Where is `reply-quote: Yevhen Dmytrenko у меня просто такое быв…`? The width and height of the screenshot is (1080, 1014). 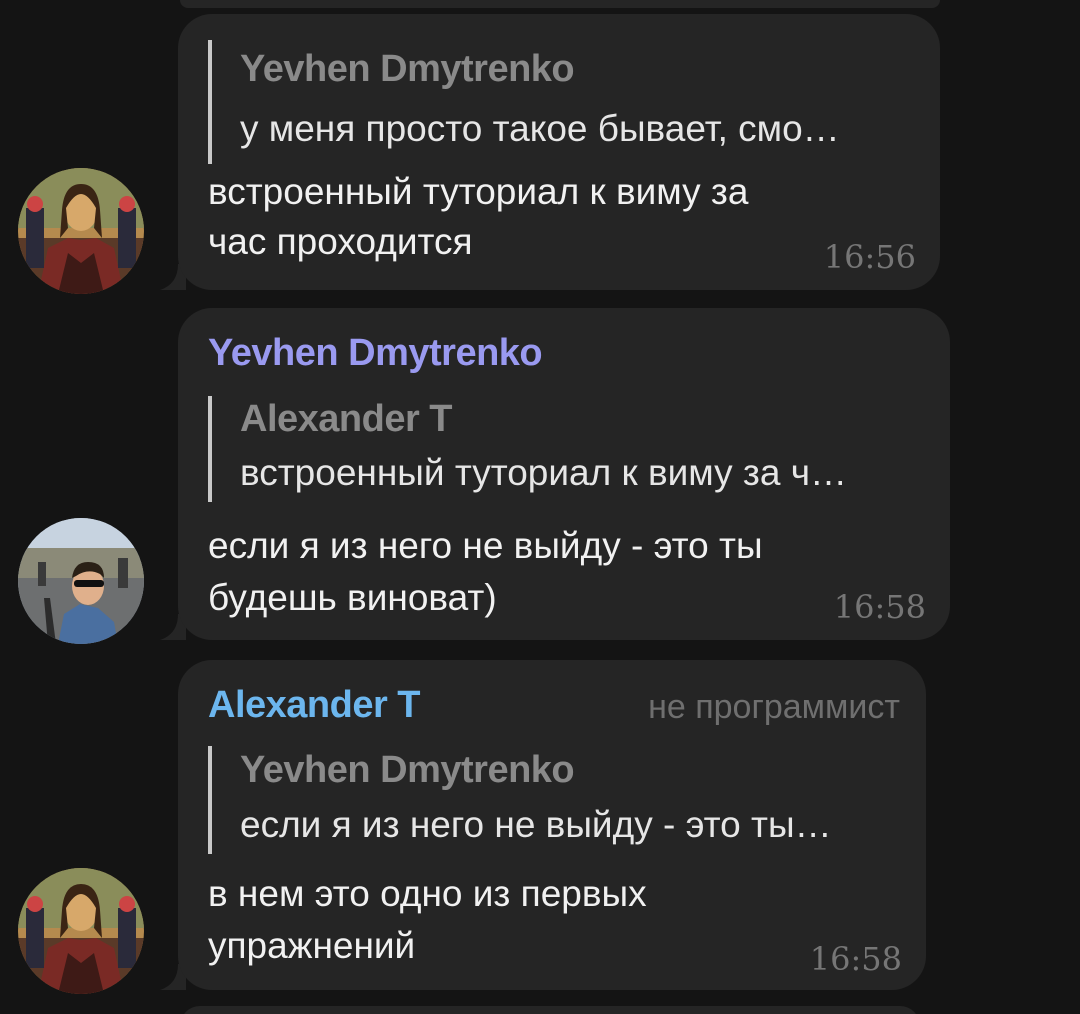
reply-quote: Yevhen Dmytrenko у меня просто такое быв… is located at coordinates (524, 102).